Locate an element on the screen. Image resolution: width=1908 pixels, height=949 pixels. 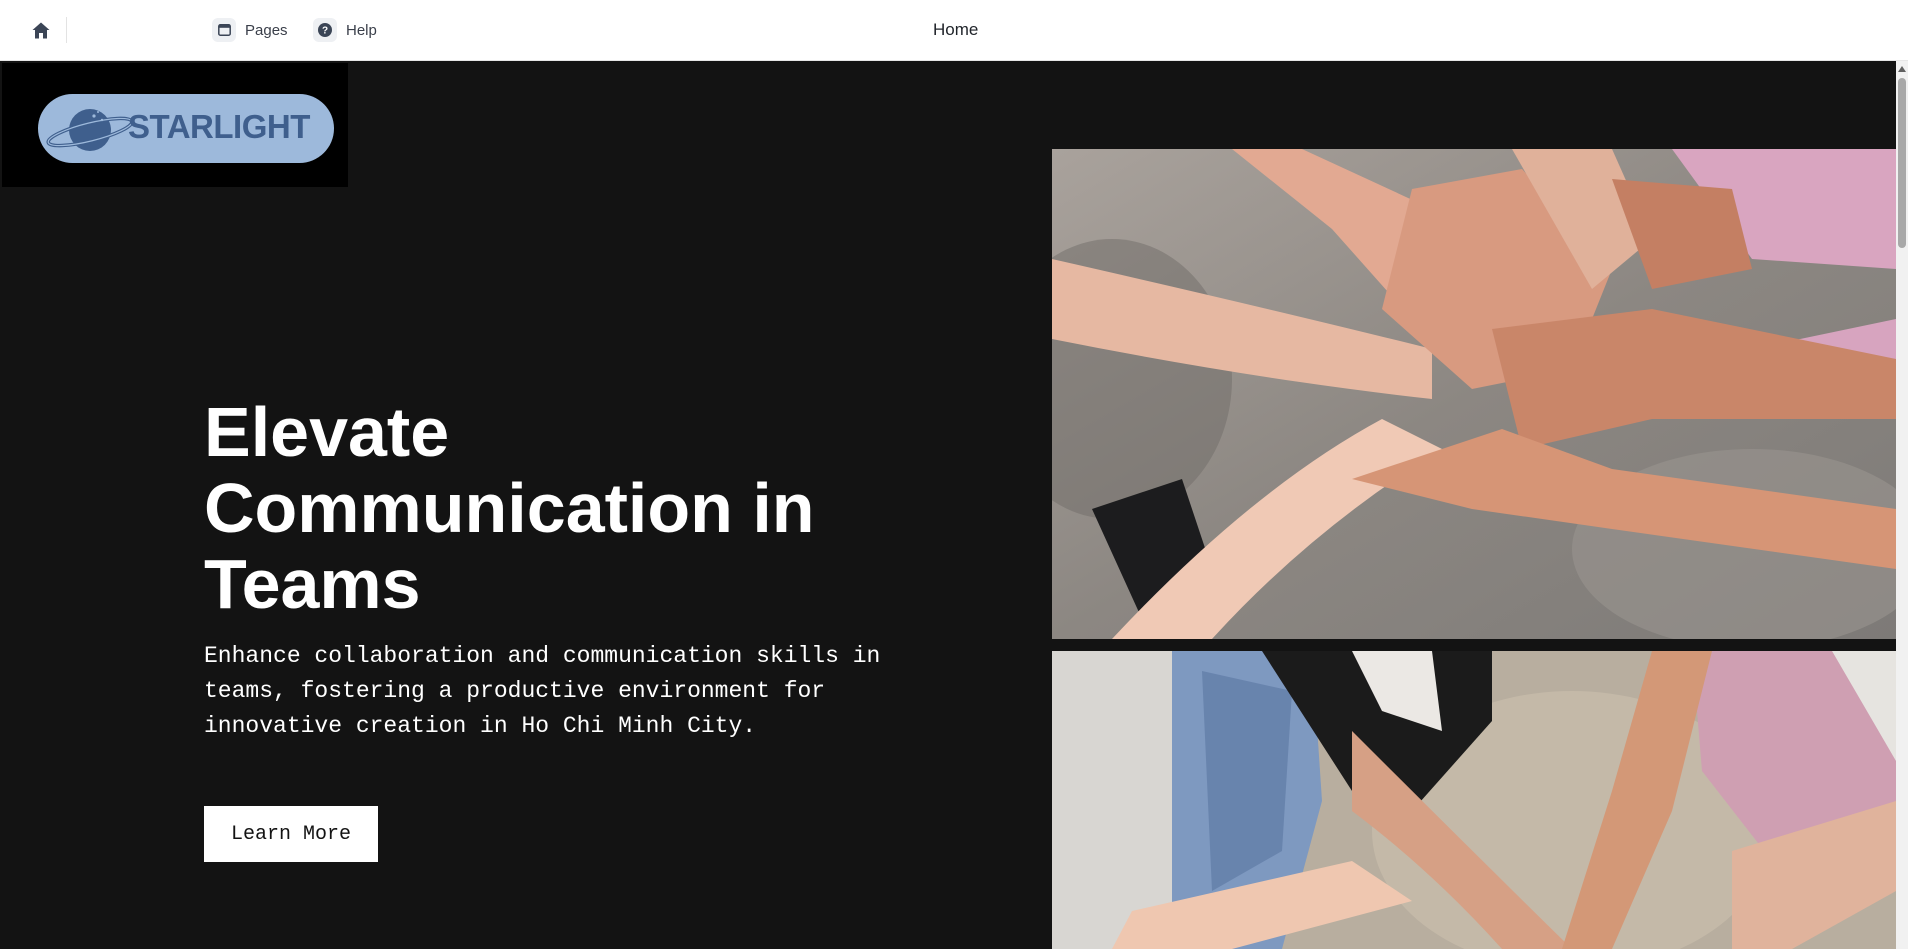
toolbar-divider is located at coordinates (66, 30).